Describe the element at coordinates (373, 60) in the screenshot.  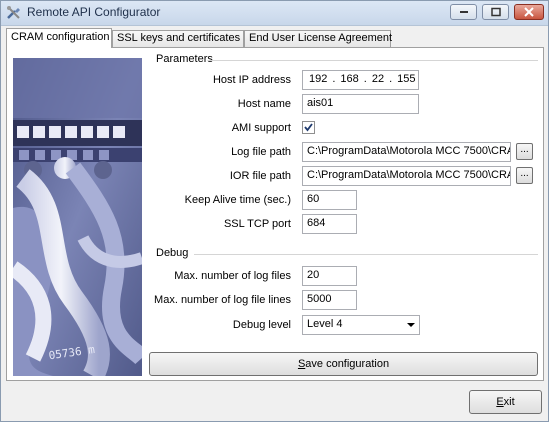
I see `parameters-separator` at that location.